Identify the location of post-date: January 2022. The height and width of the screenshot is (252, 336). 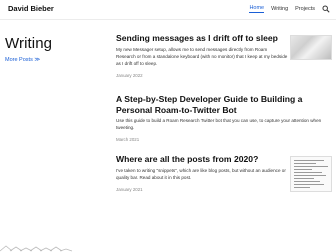
(129, 76).